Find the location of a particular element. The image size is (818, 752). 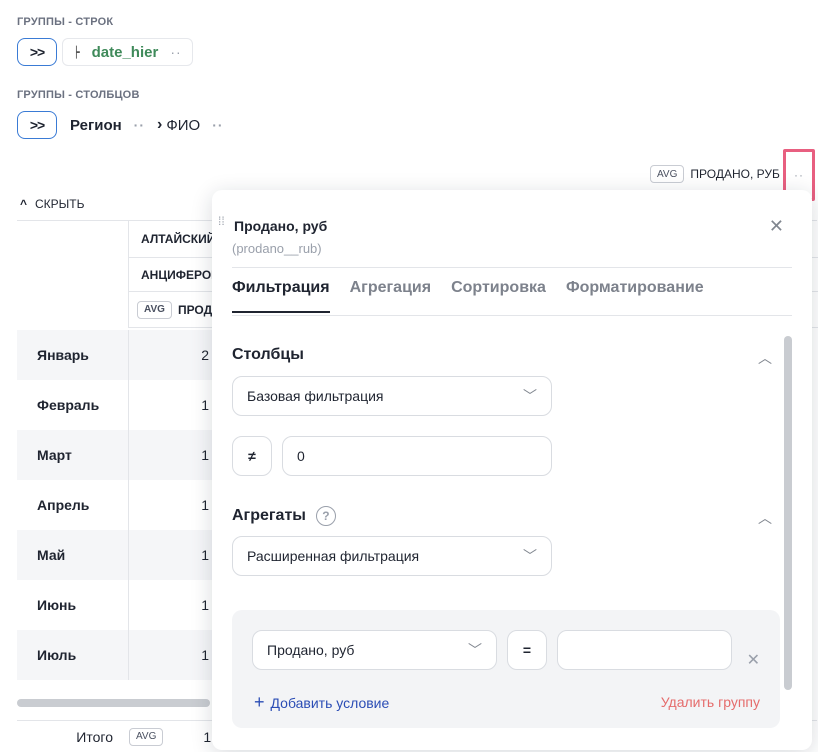

row-label: Январь is located at coordinates (73, 355).